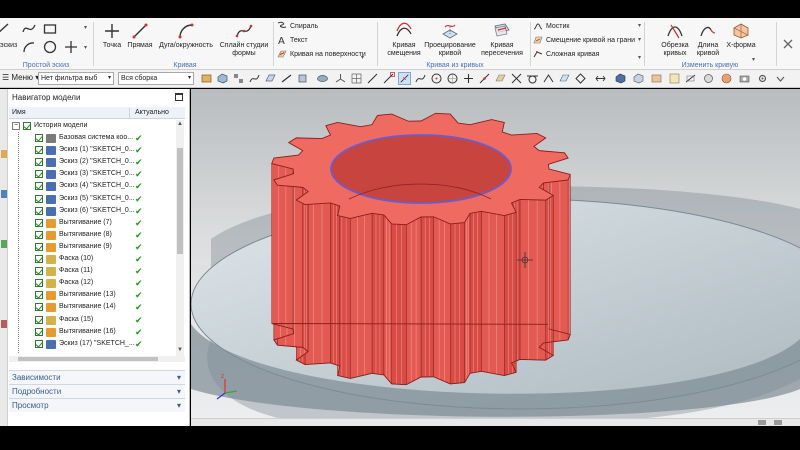  I want to click on tree-node-feature: Эскиз (4) "SKETCH_0... ✔, so click(92, 186).